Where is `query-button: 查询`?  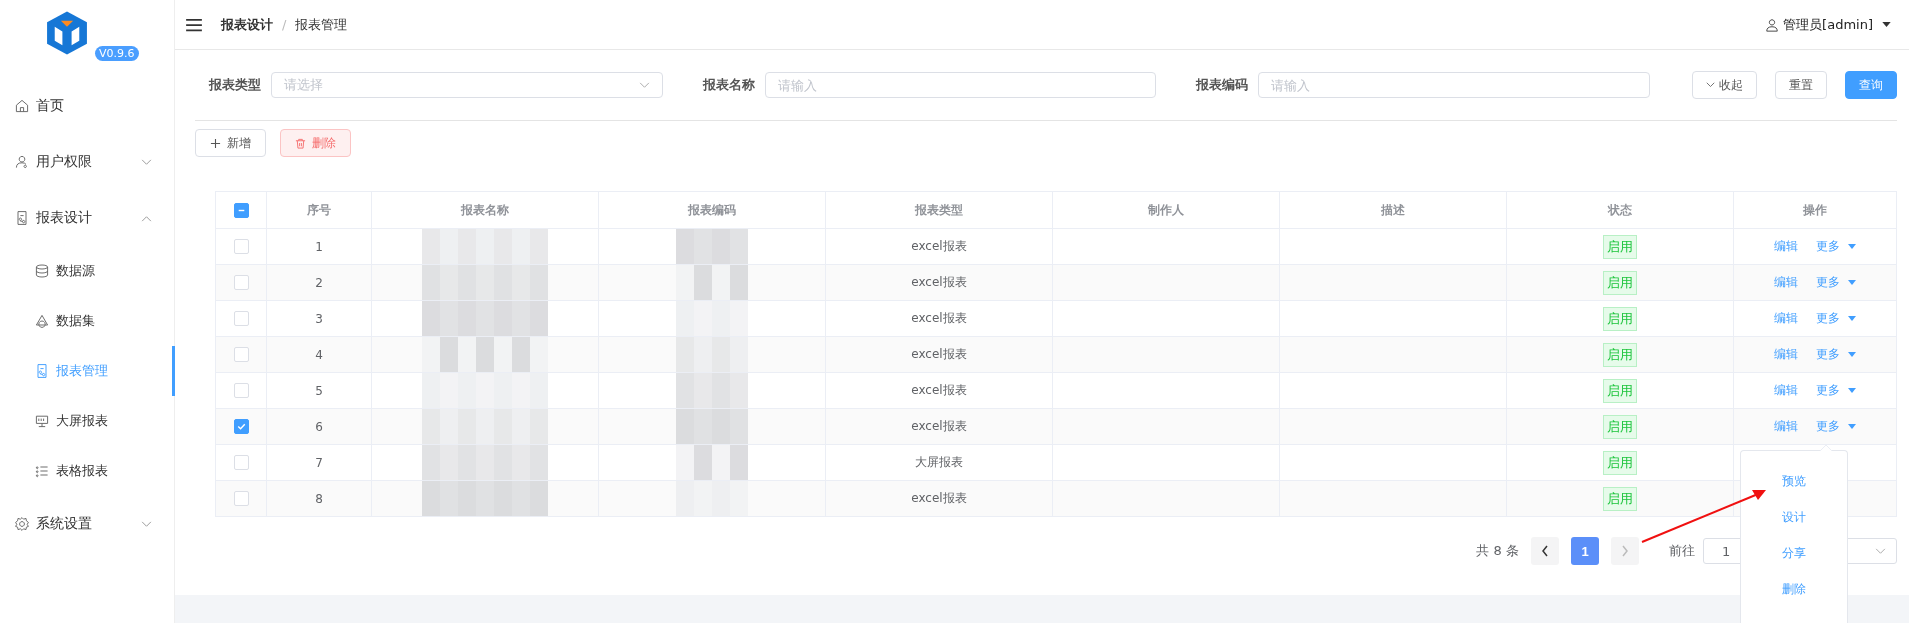 query-button: 查询 is located at coordinates (1871, 85).